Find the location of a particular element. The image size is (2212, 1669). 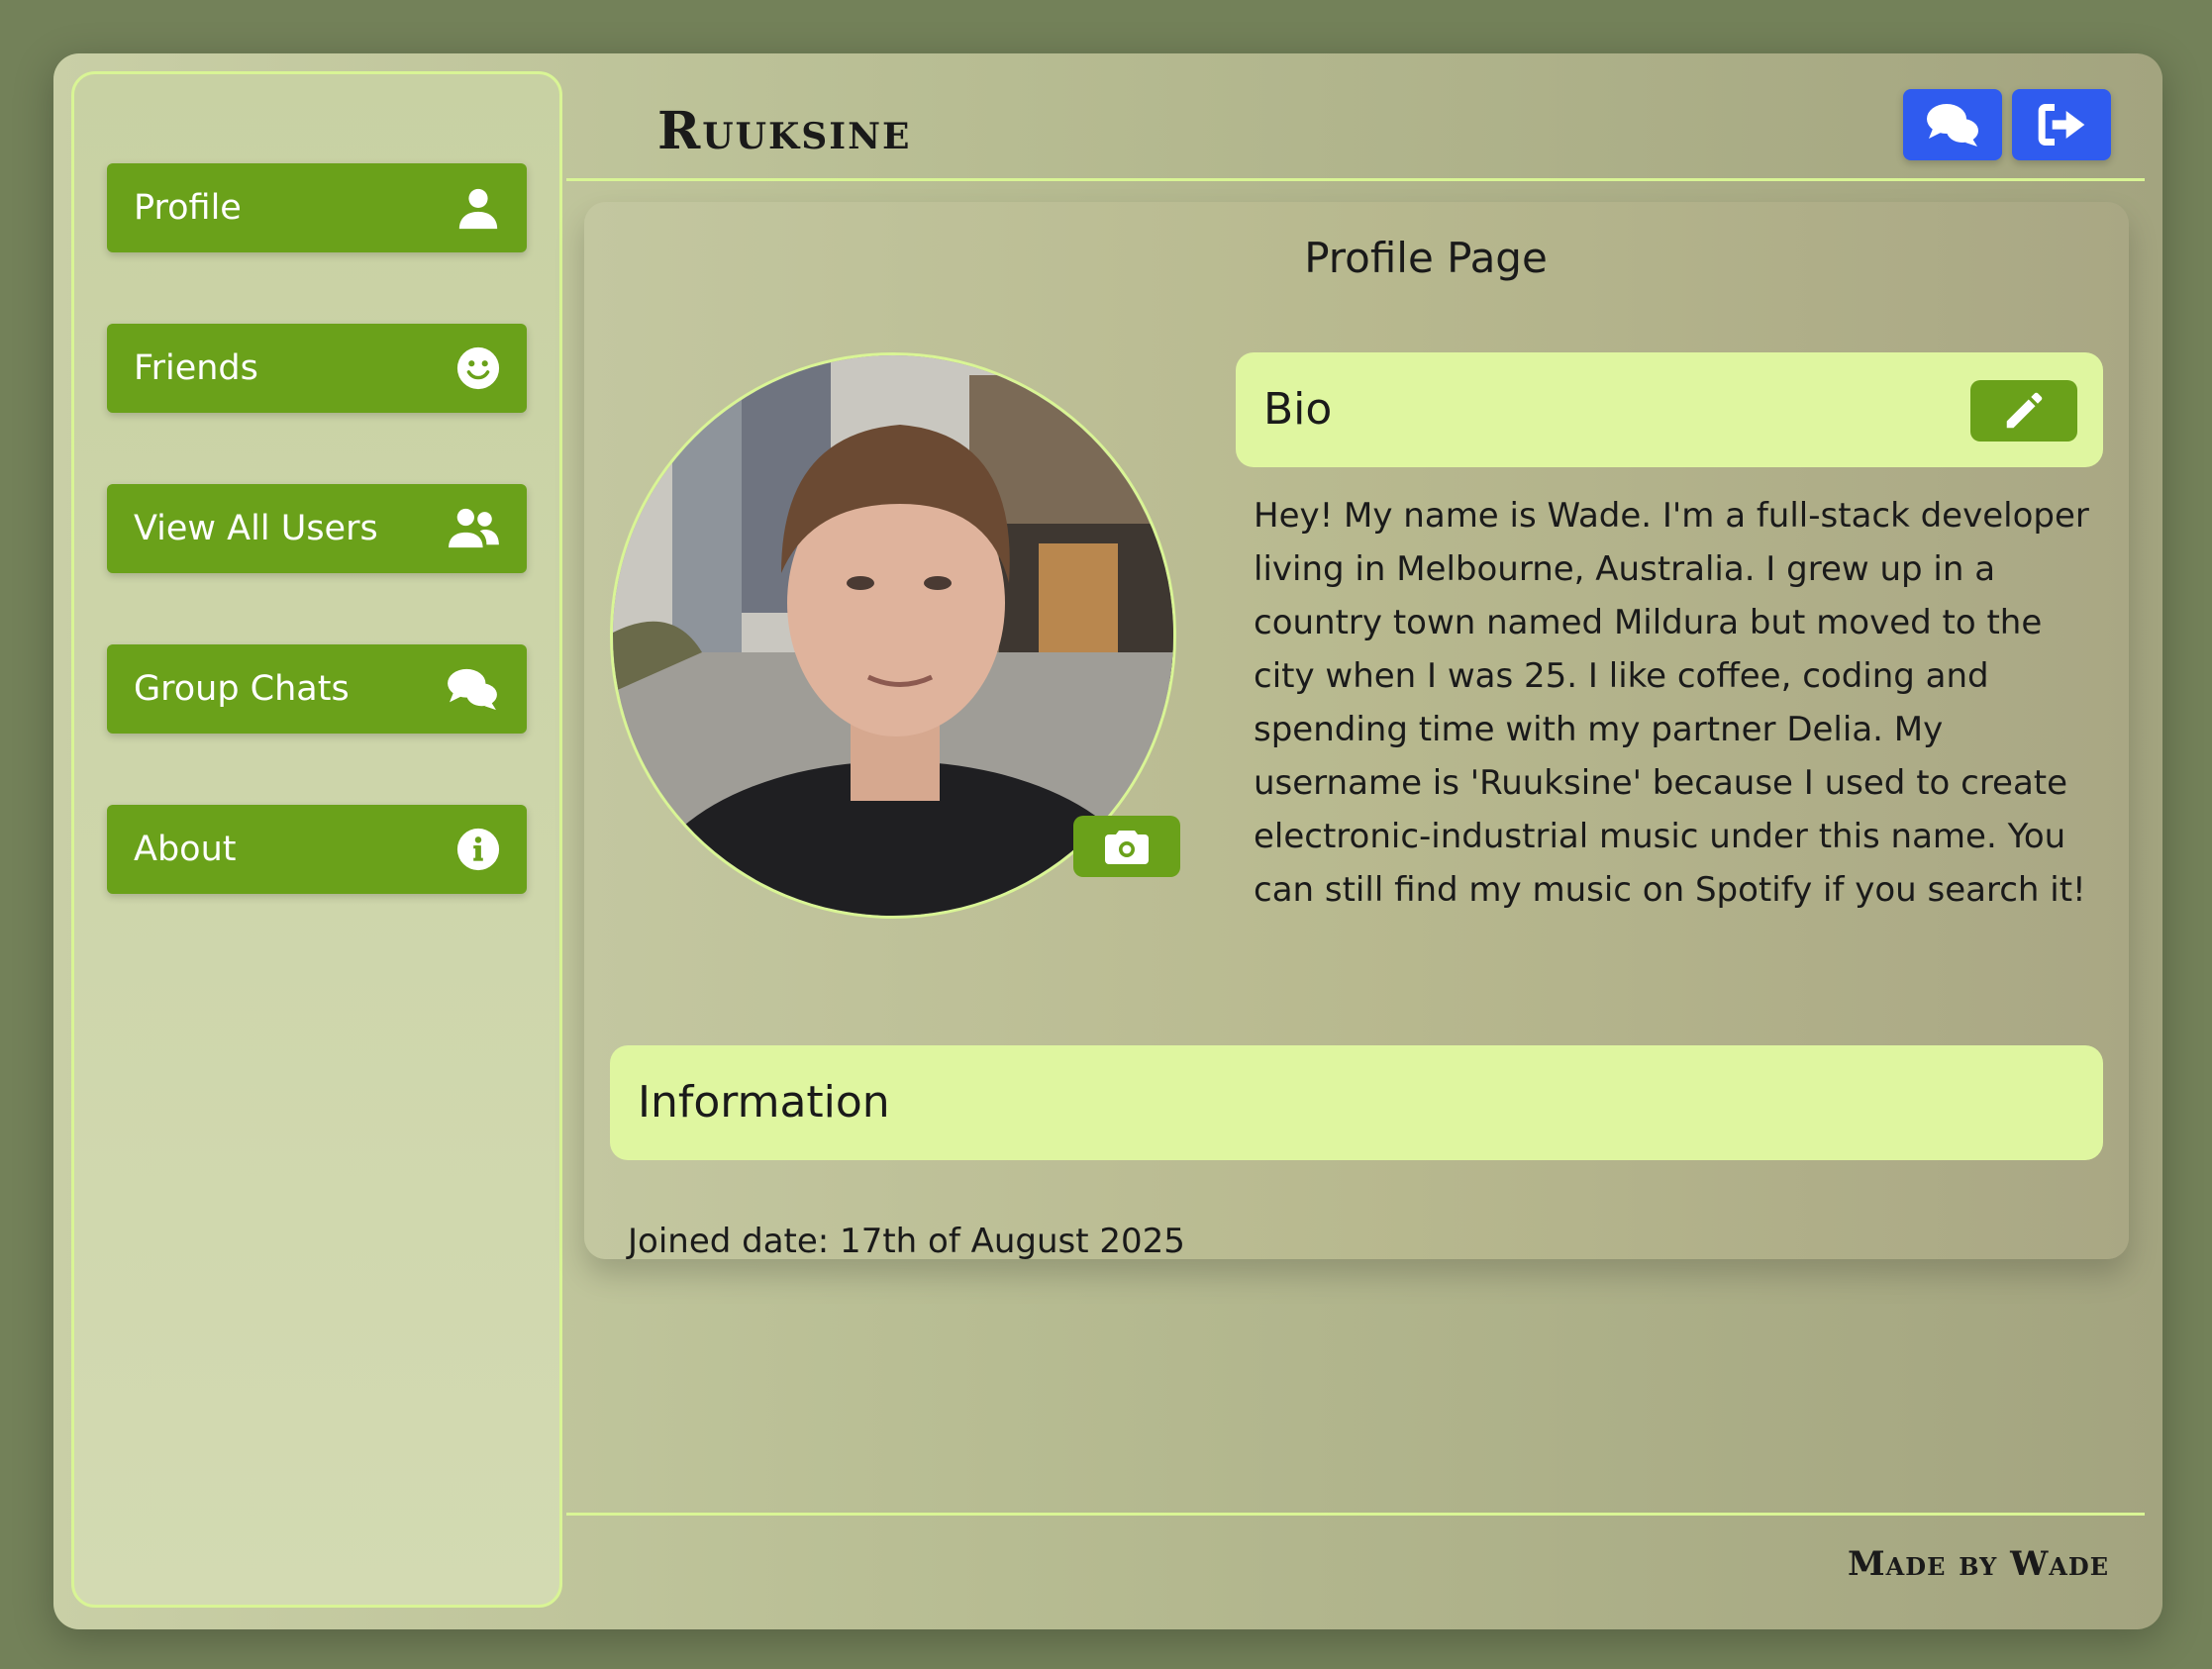

logout-button is located at coordinates (2061, 124).